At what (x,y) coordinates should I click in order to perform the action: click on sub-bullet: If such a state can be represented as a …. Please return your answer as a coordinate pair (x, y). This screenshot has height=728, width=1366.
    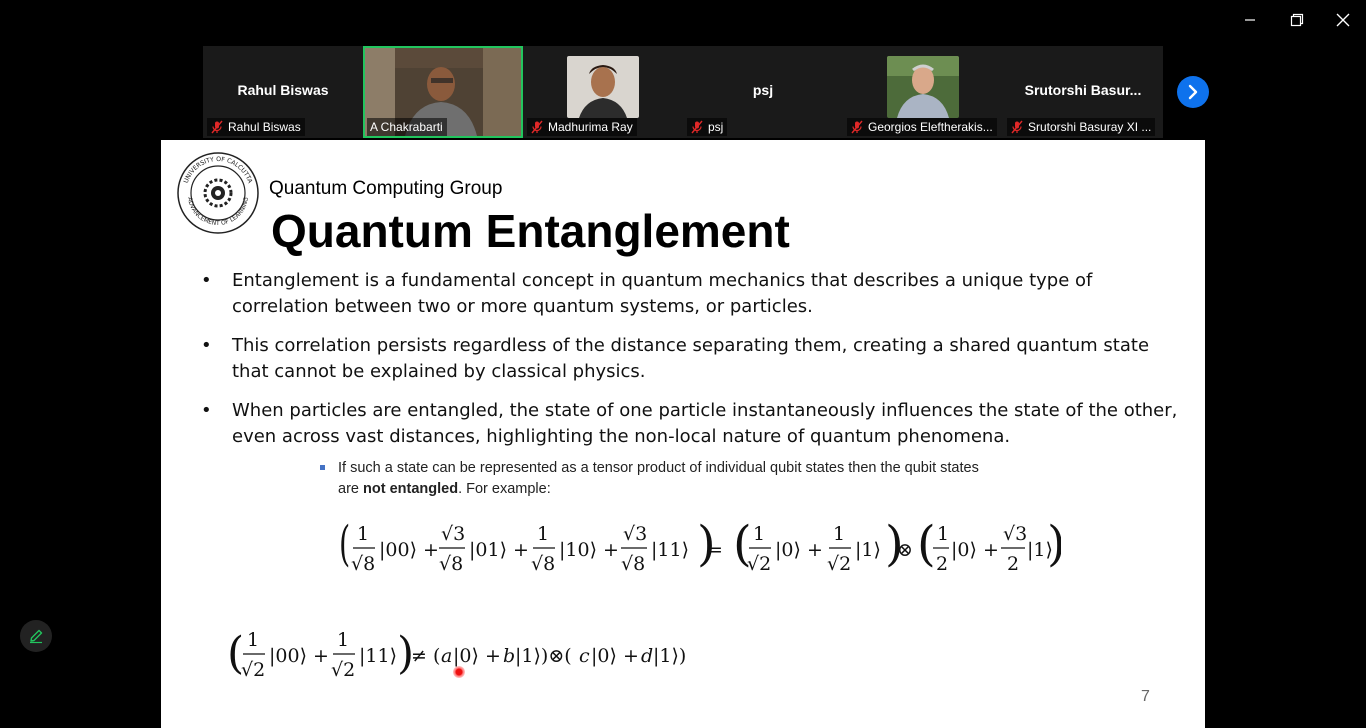
    Looking at the image, I should click on (658, 479).